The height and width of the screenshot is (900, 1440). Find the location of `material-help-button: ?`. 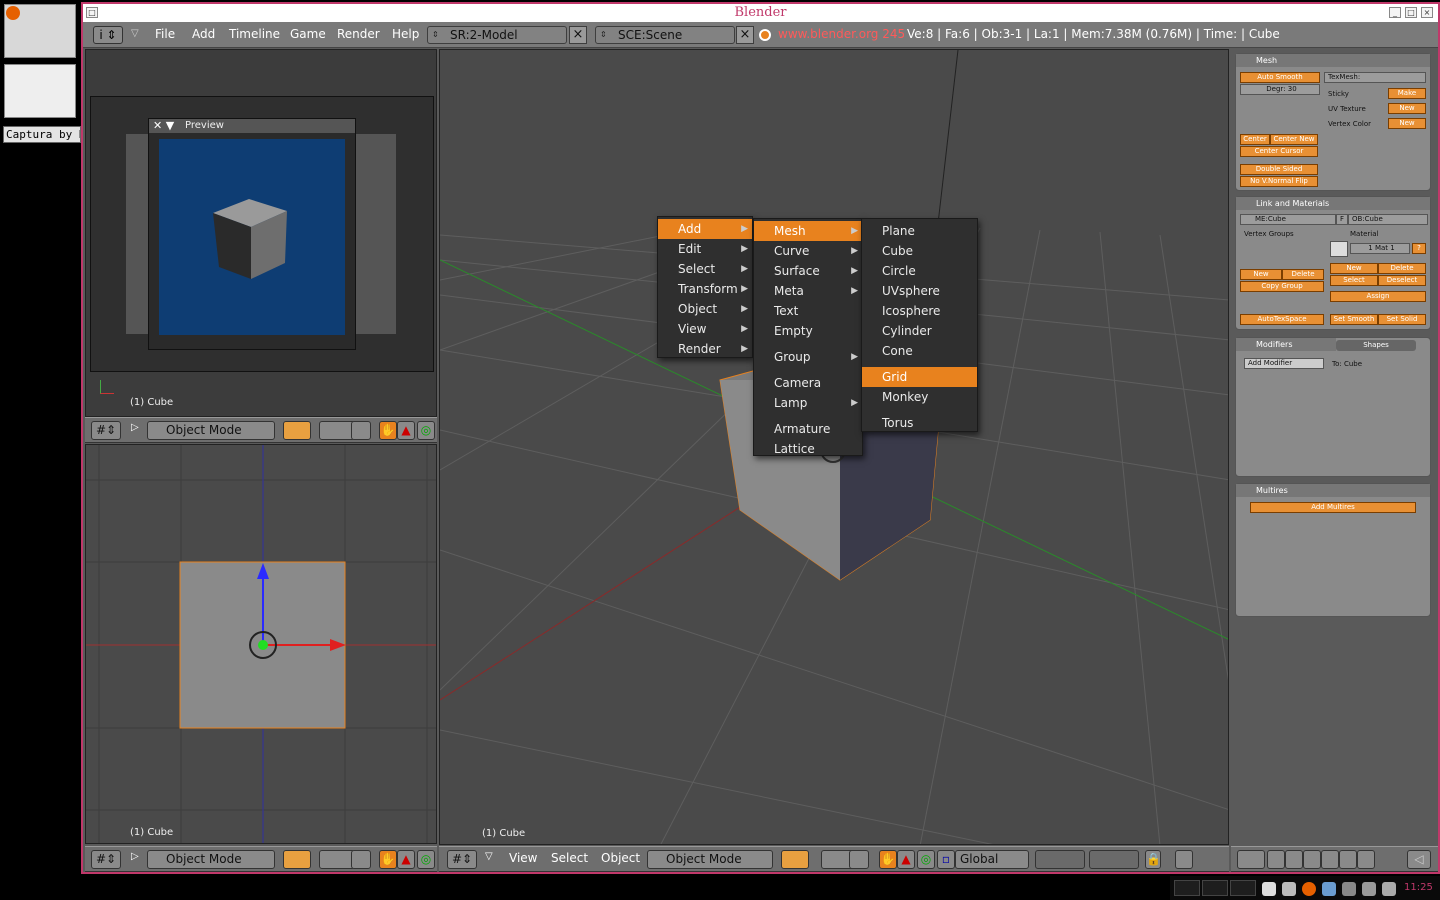

material-help-button: ? is located at coordinates (1419, 248).